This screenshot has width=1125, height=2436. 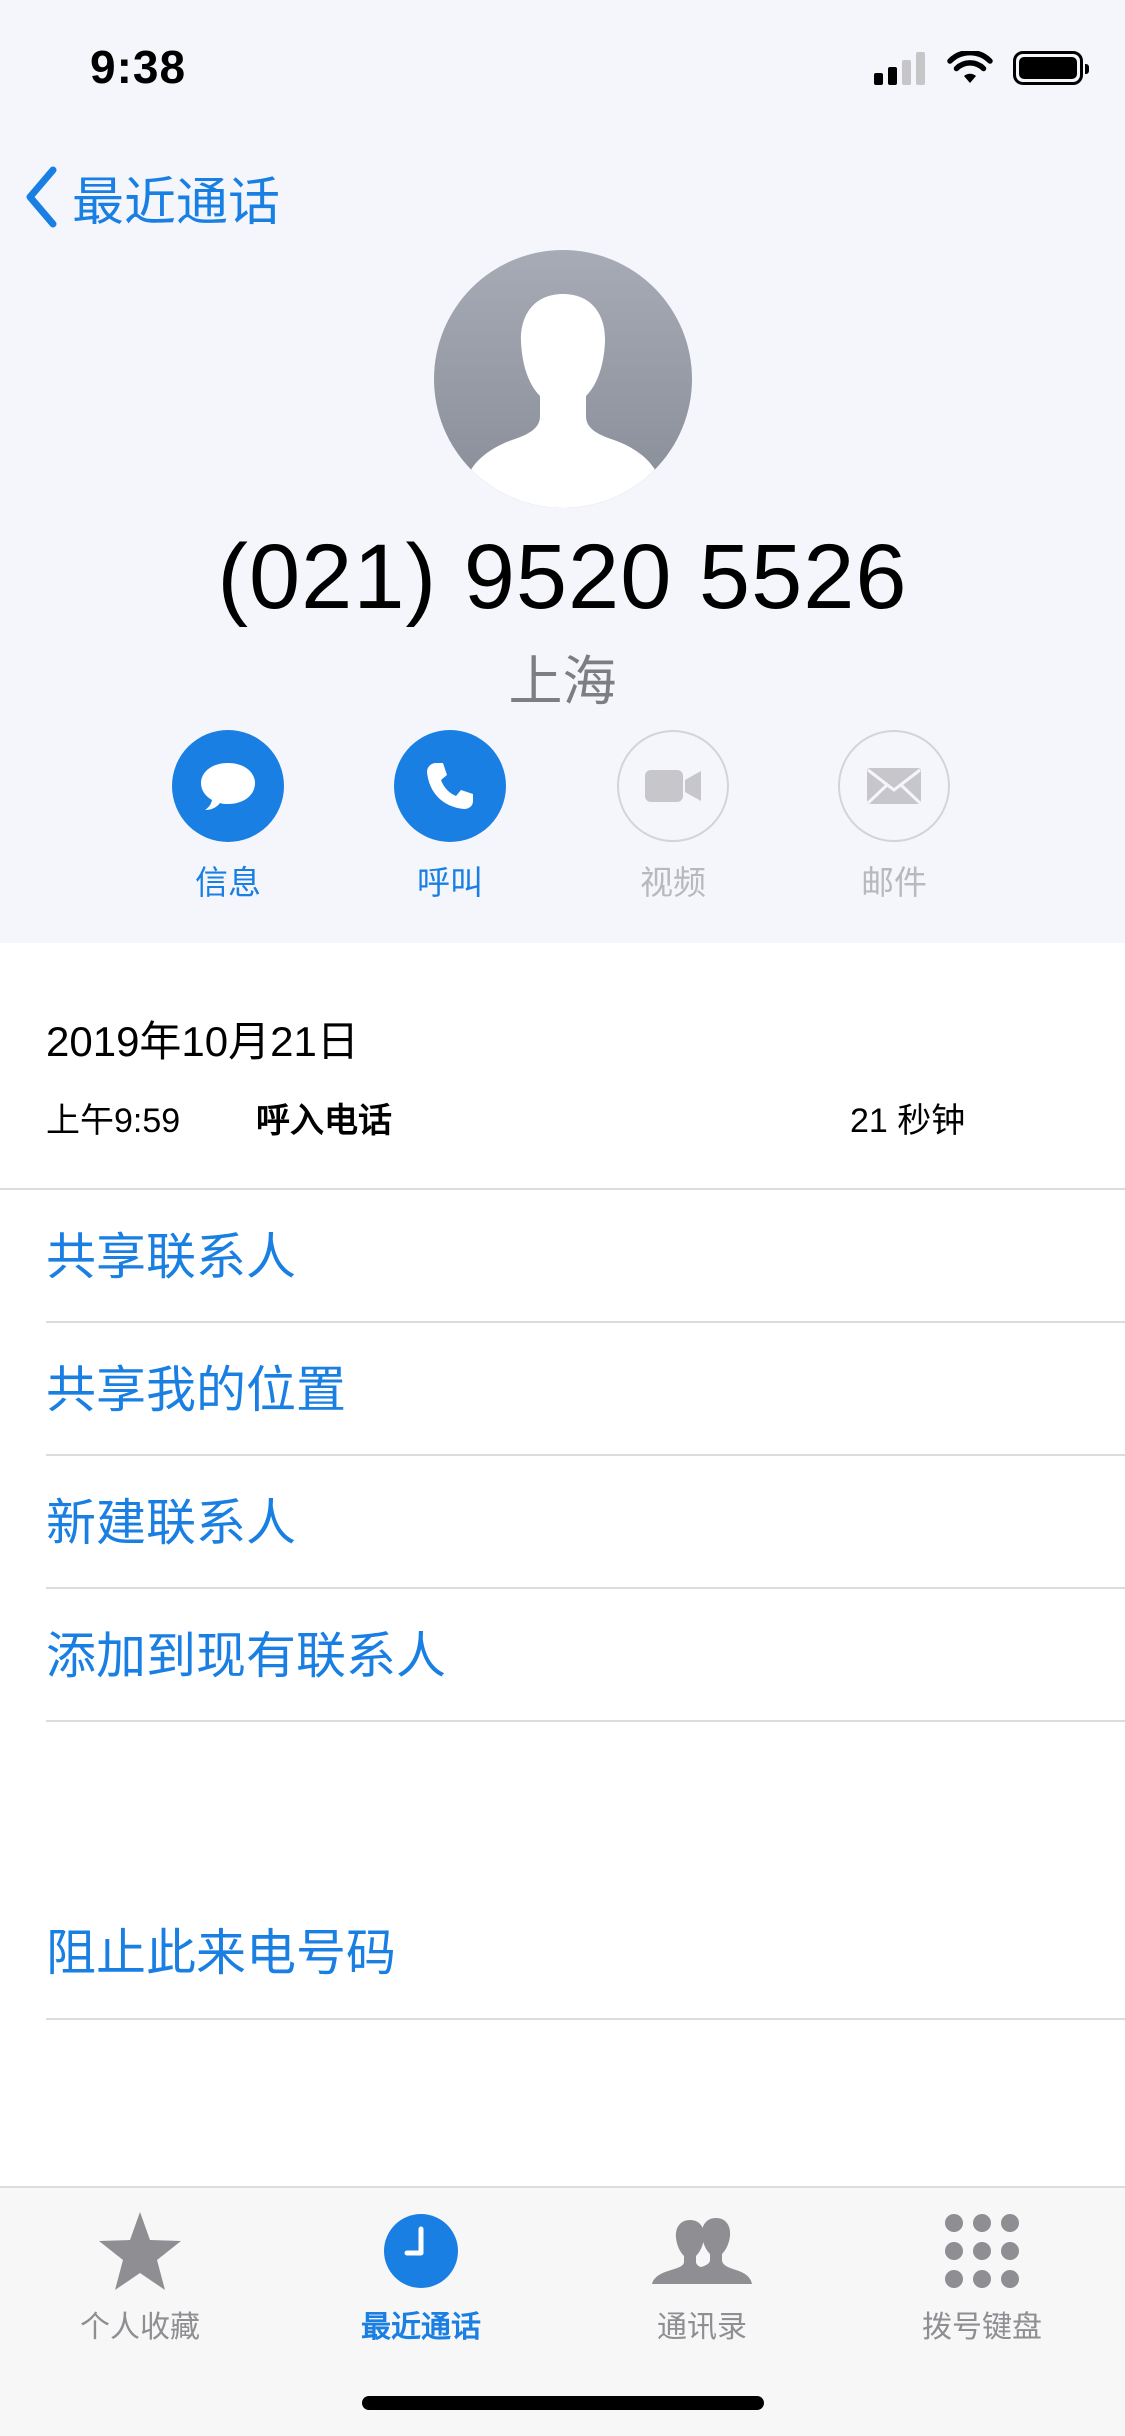 I want to click on message-label: 信息, so click(x=228, y=882).